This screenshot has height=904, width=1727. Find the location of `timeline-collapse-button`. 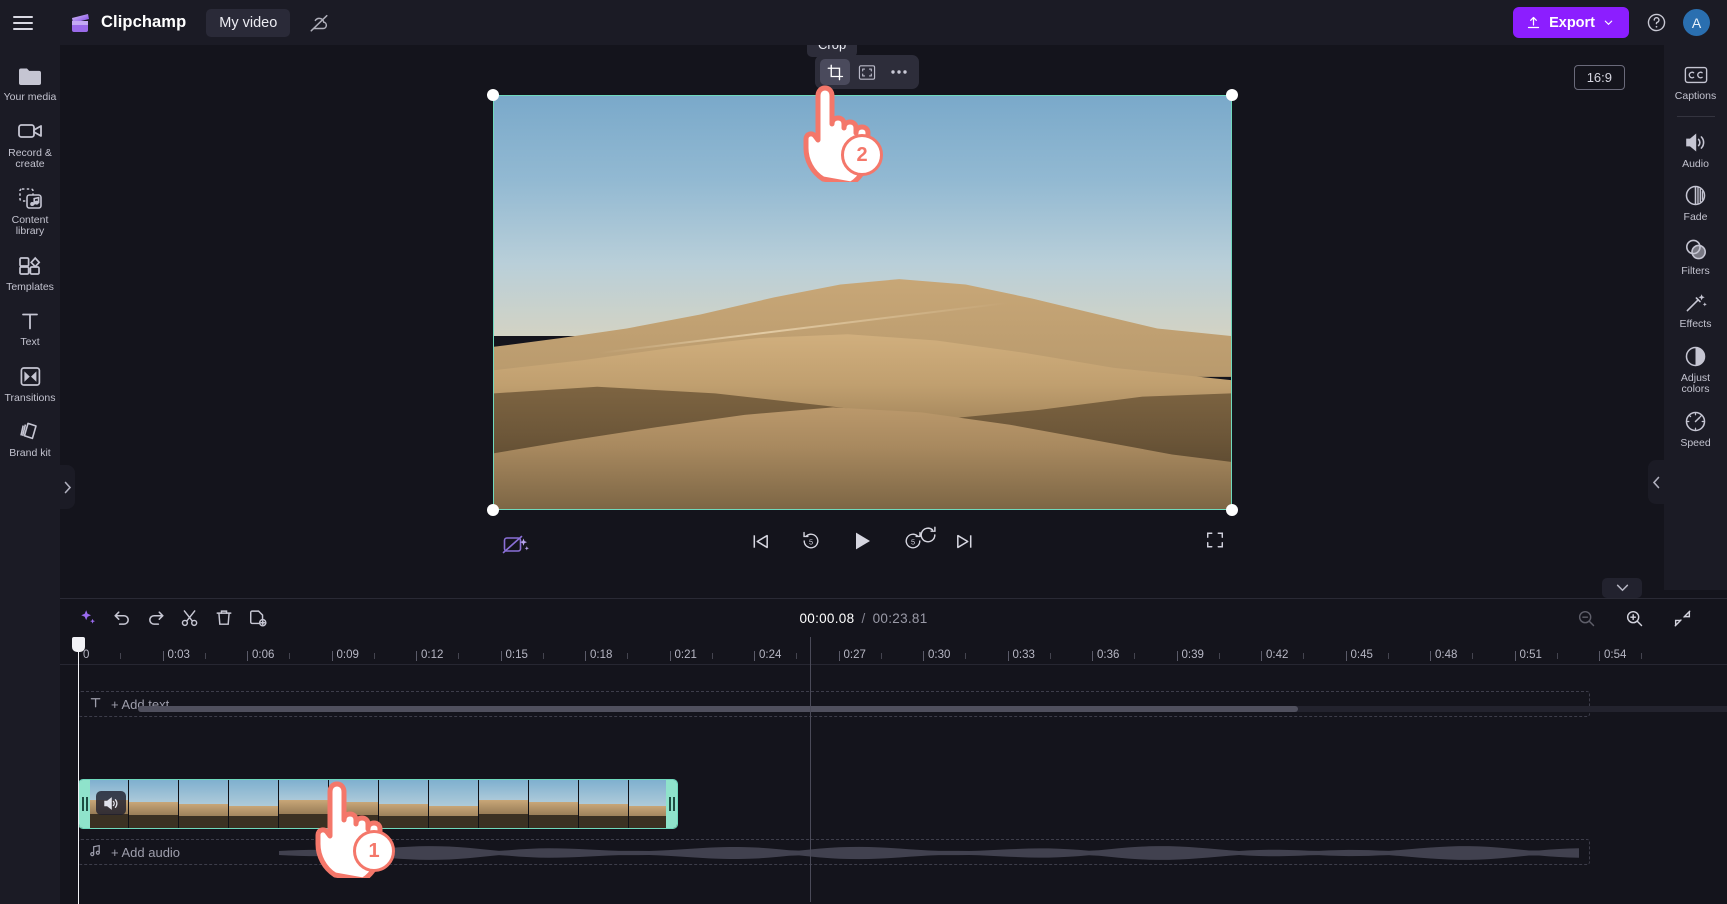

timeline-collapse-button is located at coordinates (1622, 588).